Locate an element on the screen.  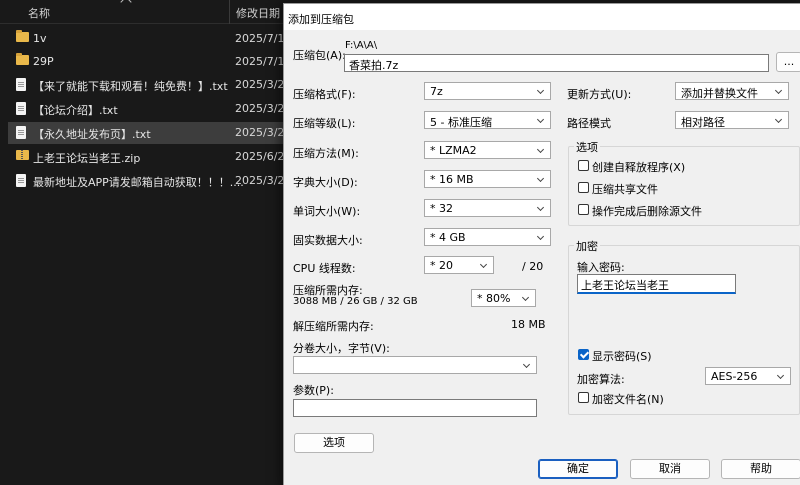
archive-label: 压缩包(A): is located at coordinates (319, 55).